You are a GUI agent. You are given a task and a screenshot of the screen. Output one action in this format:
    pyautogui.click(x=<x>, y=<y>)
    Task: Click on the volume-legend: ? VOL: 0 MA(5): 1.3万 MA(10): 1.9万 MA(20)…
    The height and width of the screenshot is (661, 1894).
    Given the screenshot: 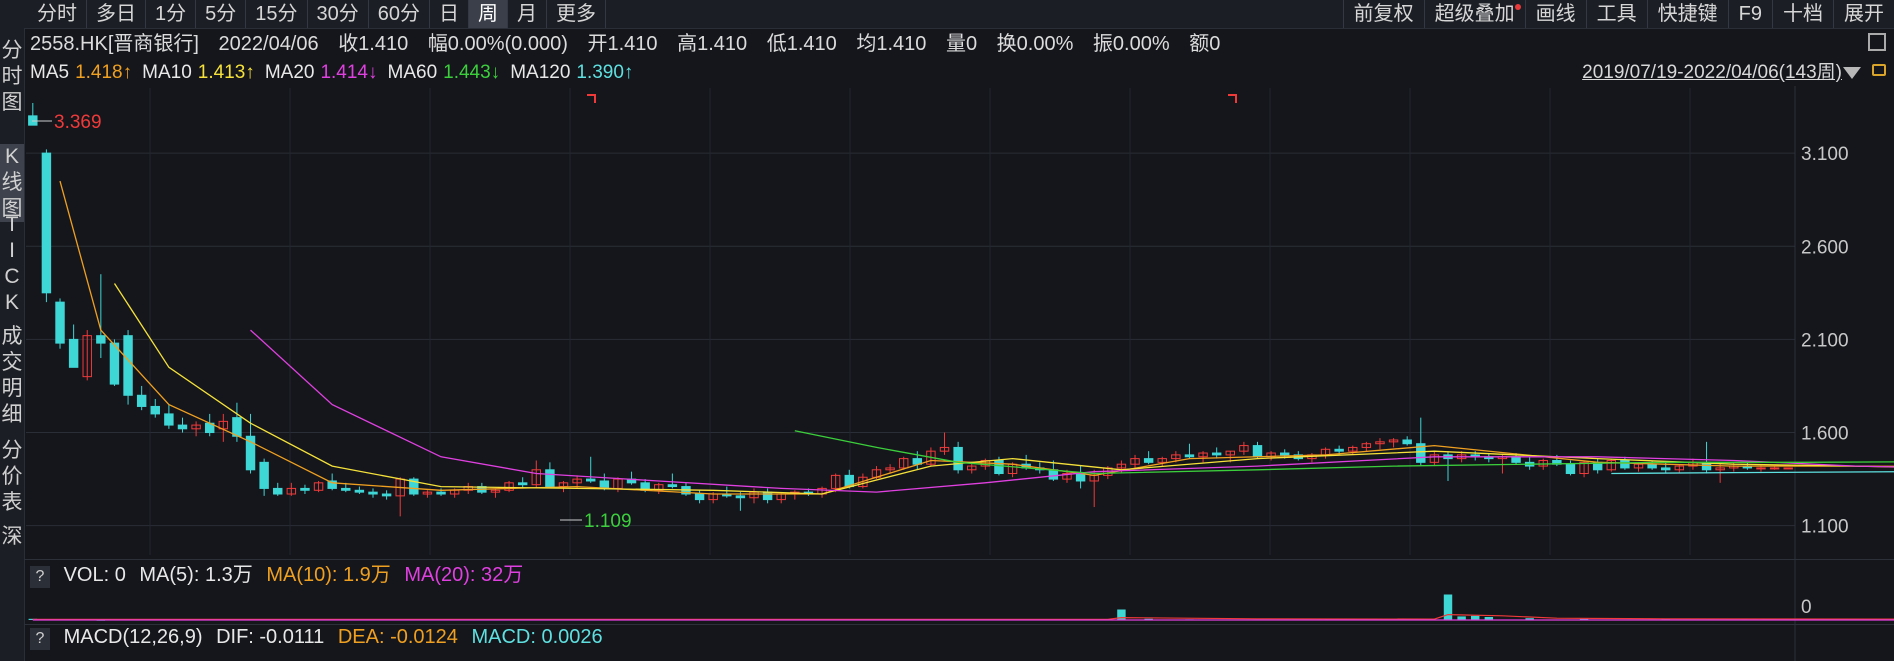 What is the action you would take?
    pyautogui.click(x=280, y=575)
    